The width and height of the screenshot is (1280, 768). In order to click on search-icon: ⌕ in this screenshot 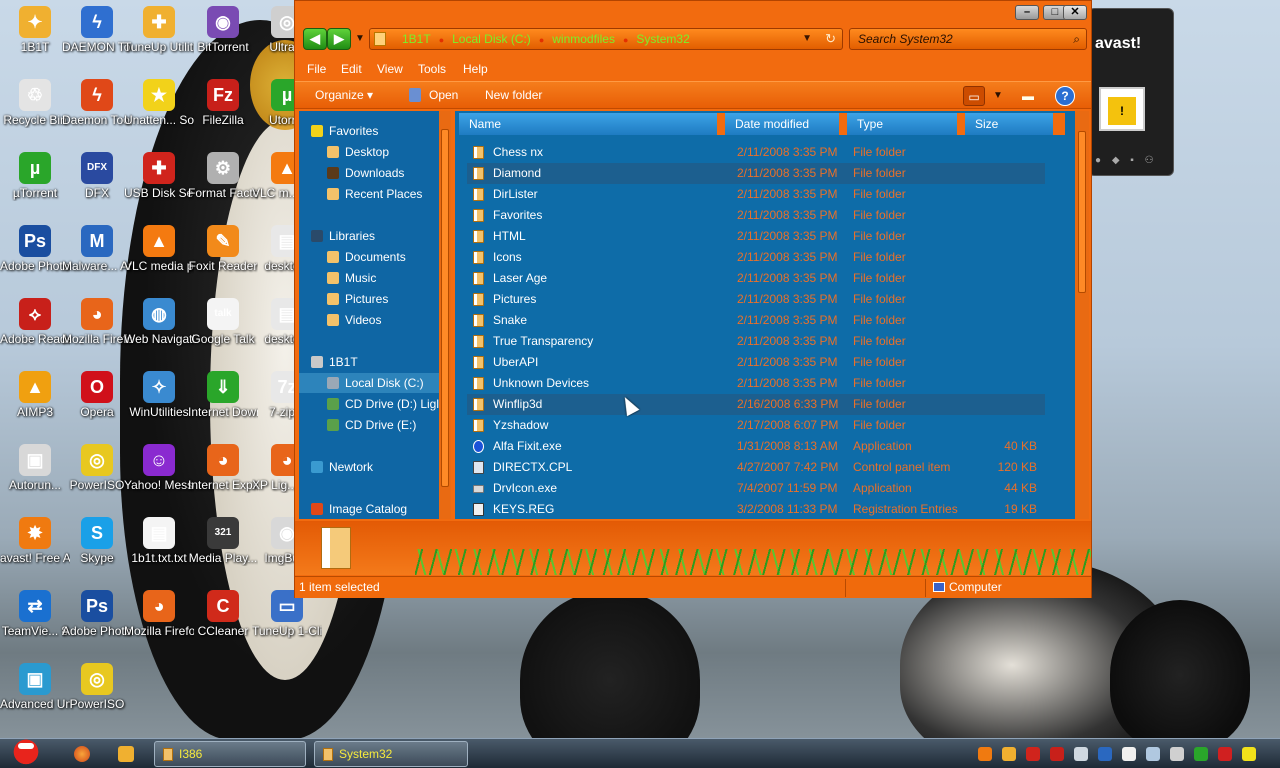, I will do `click(1076, 39)`.